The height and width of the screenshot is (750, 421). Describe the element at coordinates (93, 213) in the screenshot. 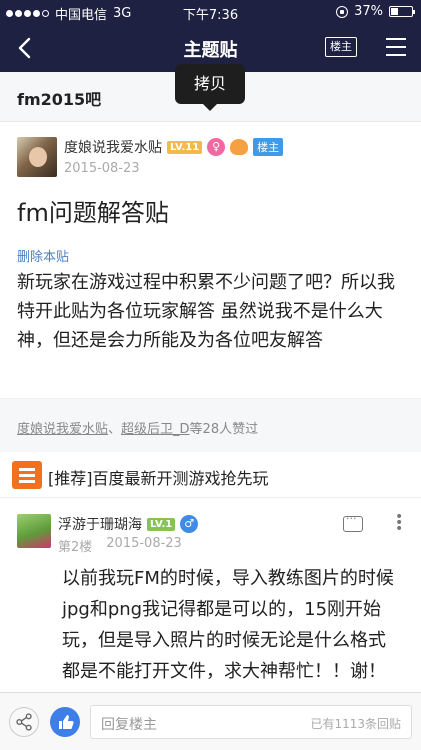

I see `post-title: fm问题解答贴` at that location.